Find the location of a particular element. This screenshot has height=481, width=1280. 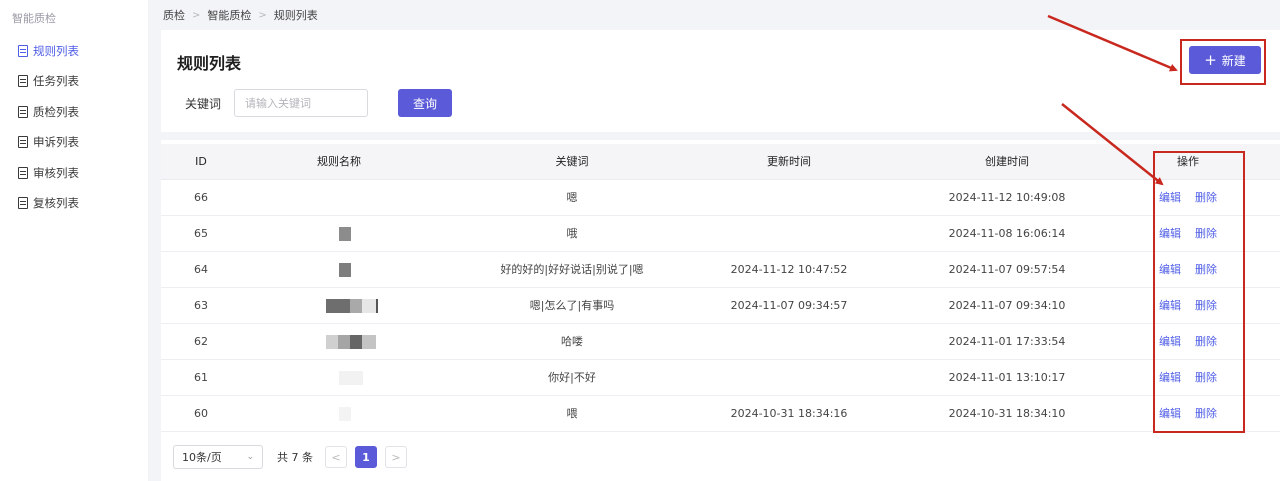

cell-id: 61 is located at coordinates (201, 377).